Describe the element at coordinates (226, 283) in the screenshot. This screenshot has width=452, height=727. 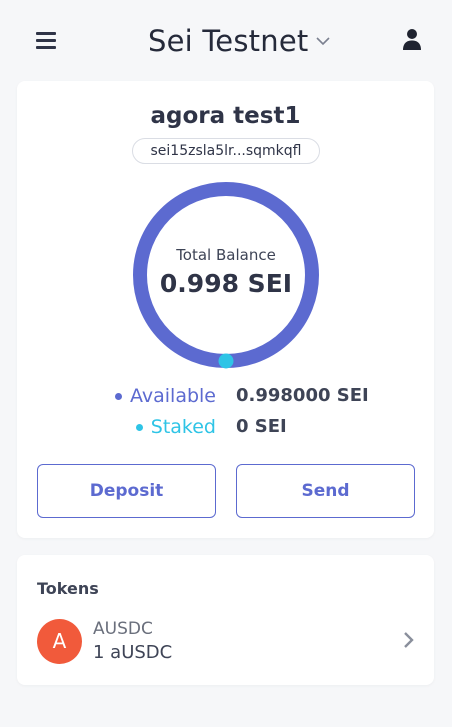
I see `total-balance-value: 0.998 SEI` at that location.